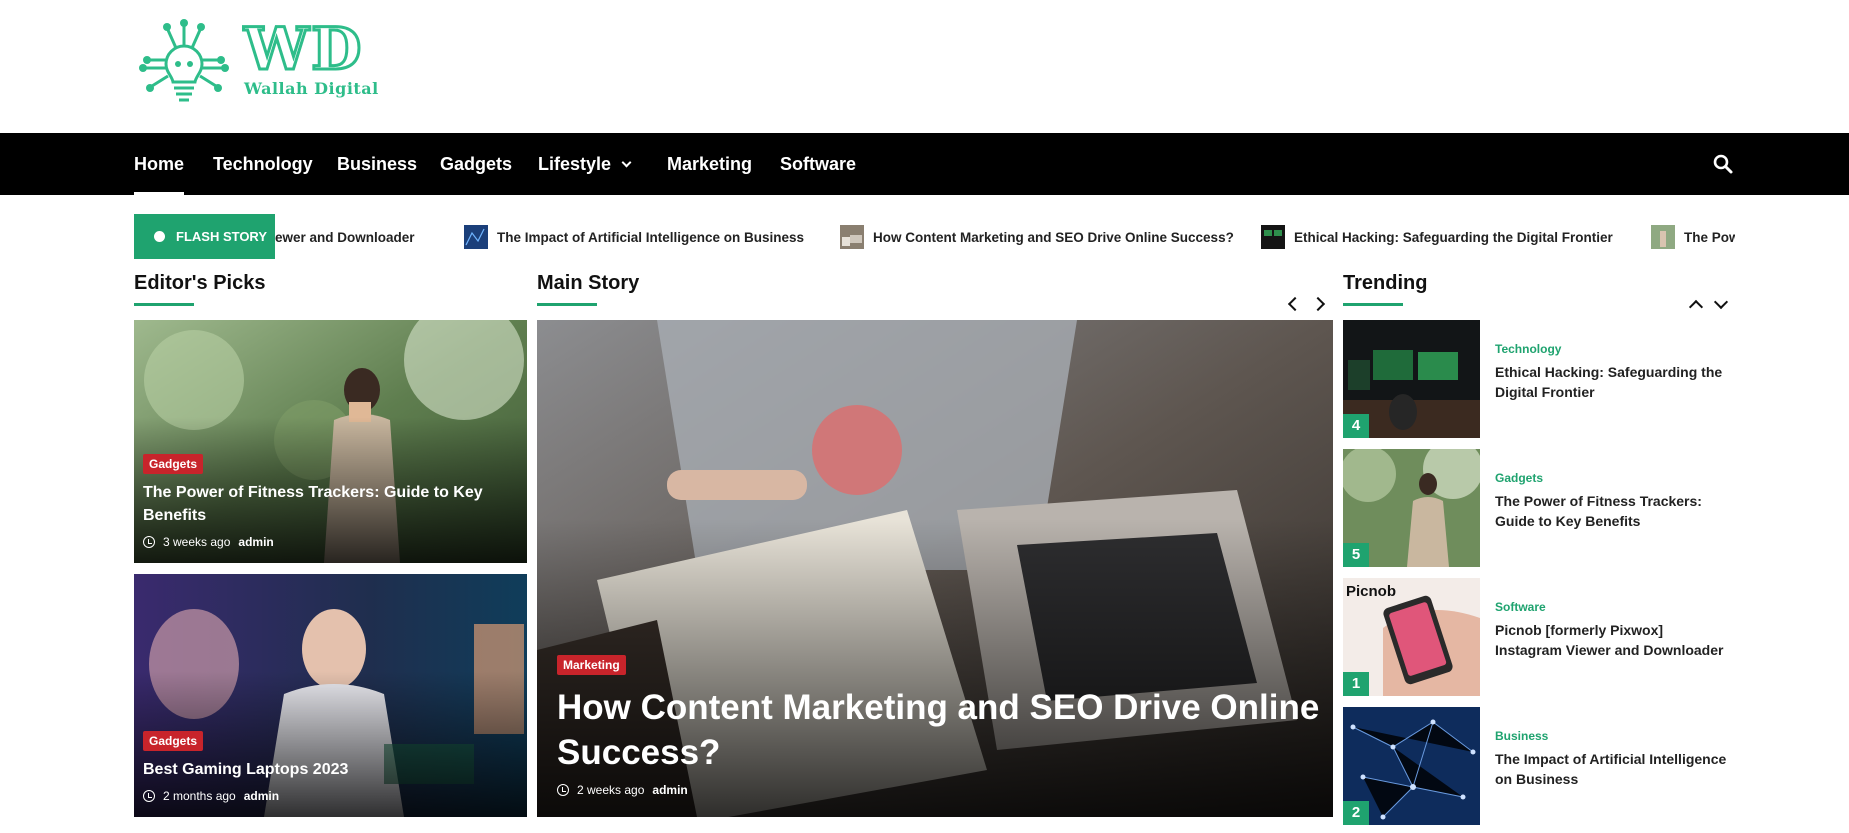  What do you see at coordinates (709, 164) in the screenshot?
I see `nav-item-marketing: Marketing` at bounding box center [709, 164].